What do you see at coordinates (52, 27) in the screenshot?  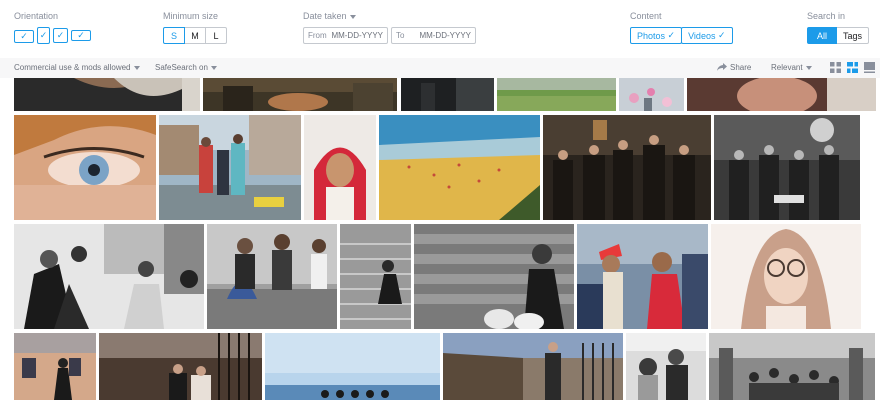 I see `orientation-filter: Orientation ✓ ✓ ✓ ✓` at bounding box center [52, 27].